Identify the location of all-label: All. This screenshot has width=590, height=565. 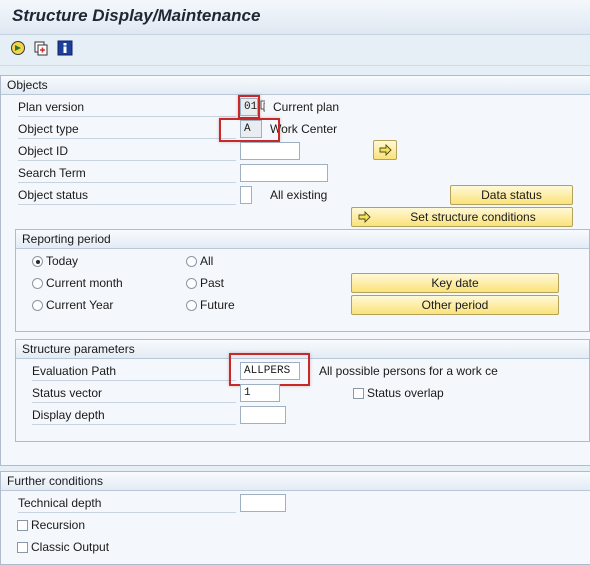
(207, 261).